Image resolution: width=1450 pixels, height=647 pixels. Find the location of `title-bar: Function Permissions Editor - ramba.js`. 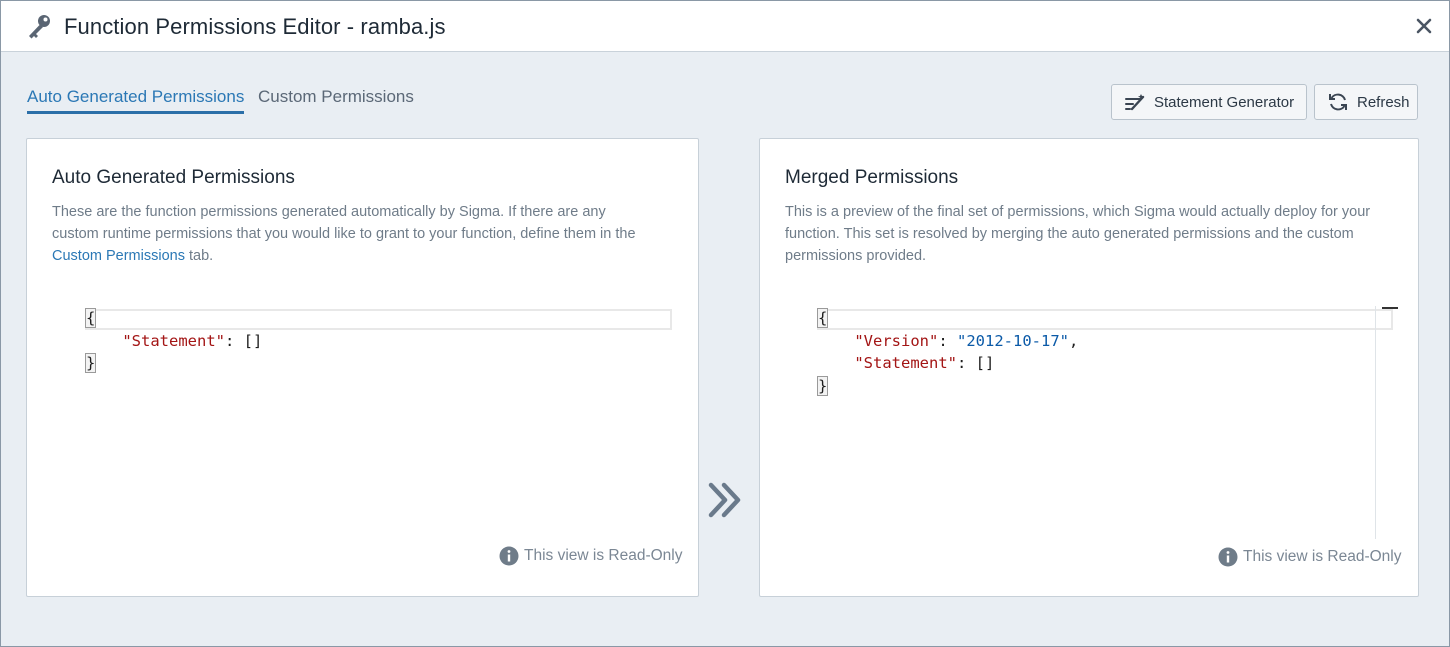

title-bar: Function Permissions Editor - ramba.js is located at coordinates (725, 26).